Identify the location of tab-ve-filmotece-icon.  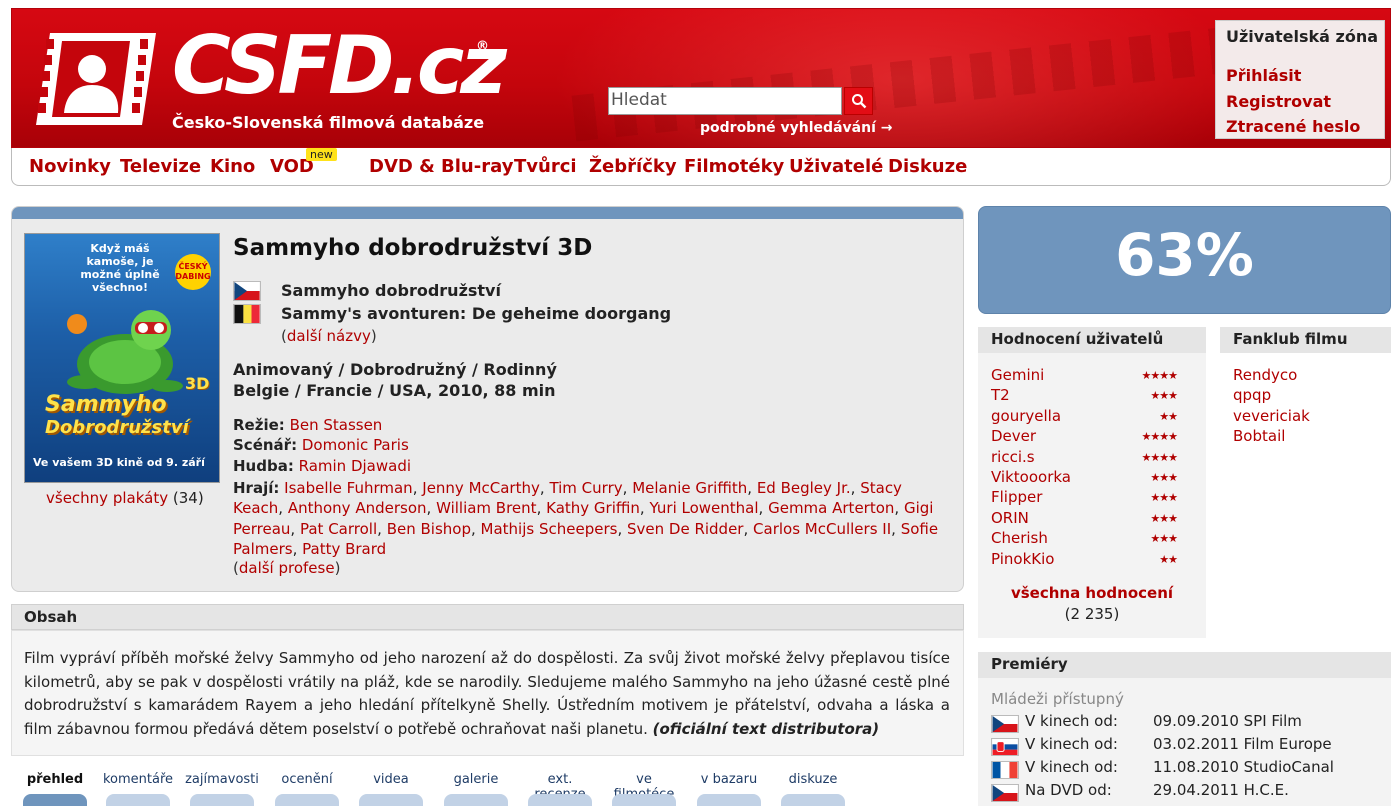
(644, 800).